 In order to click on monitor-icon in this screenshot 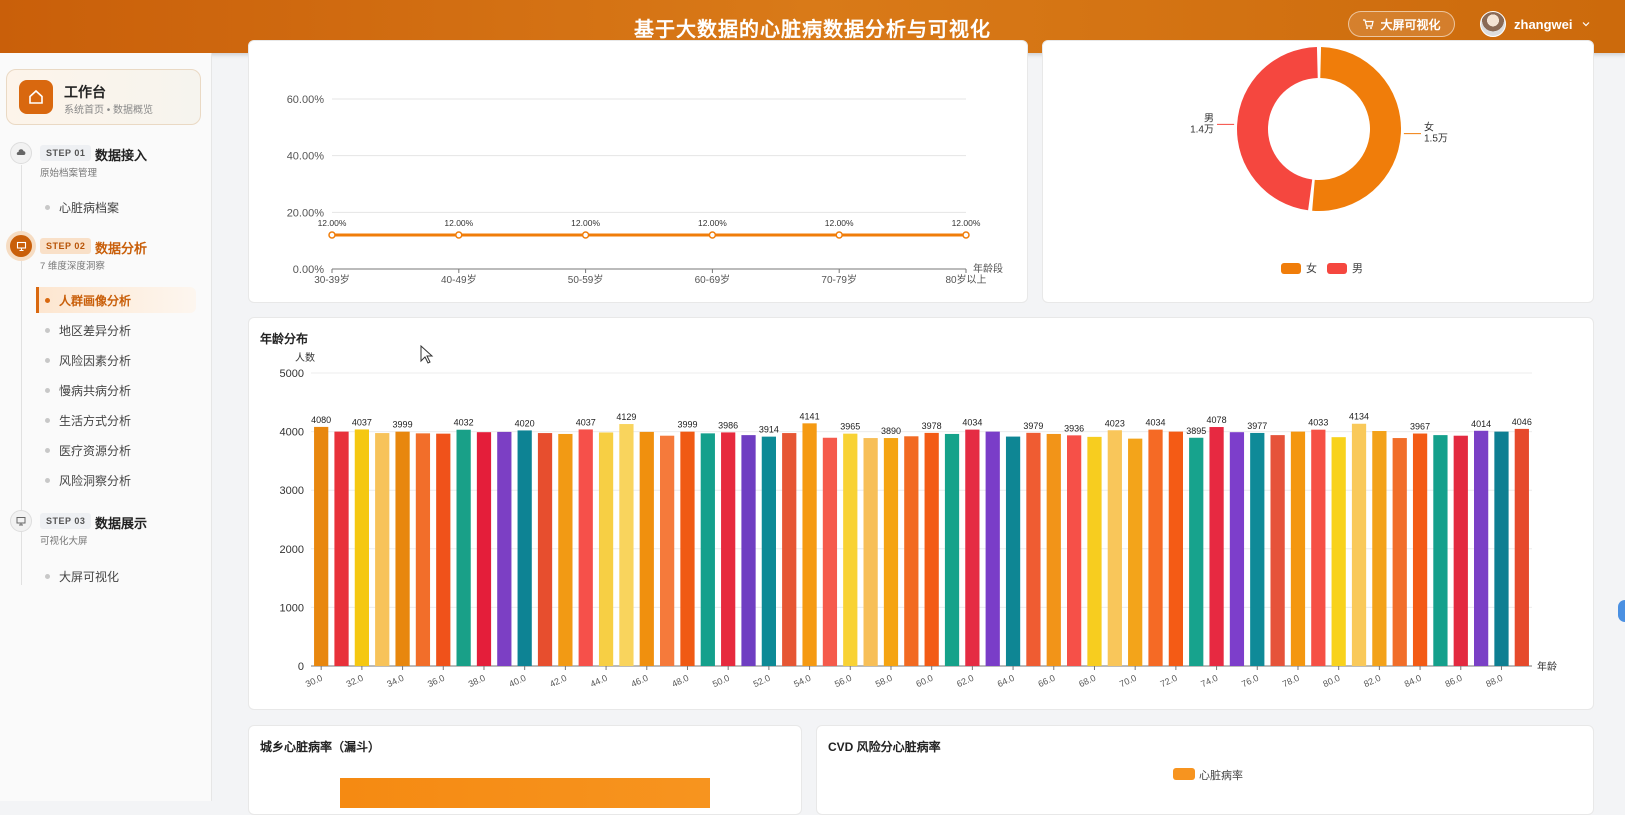, I will do `click(21, 521)`.